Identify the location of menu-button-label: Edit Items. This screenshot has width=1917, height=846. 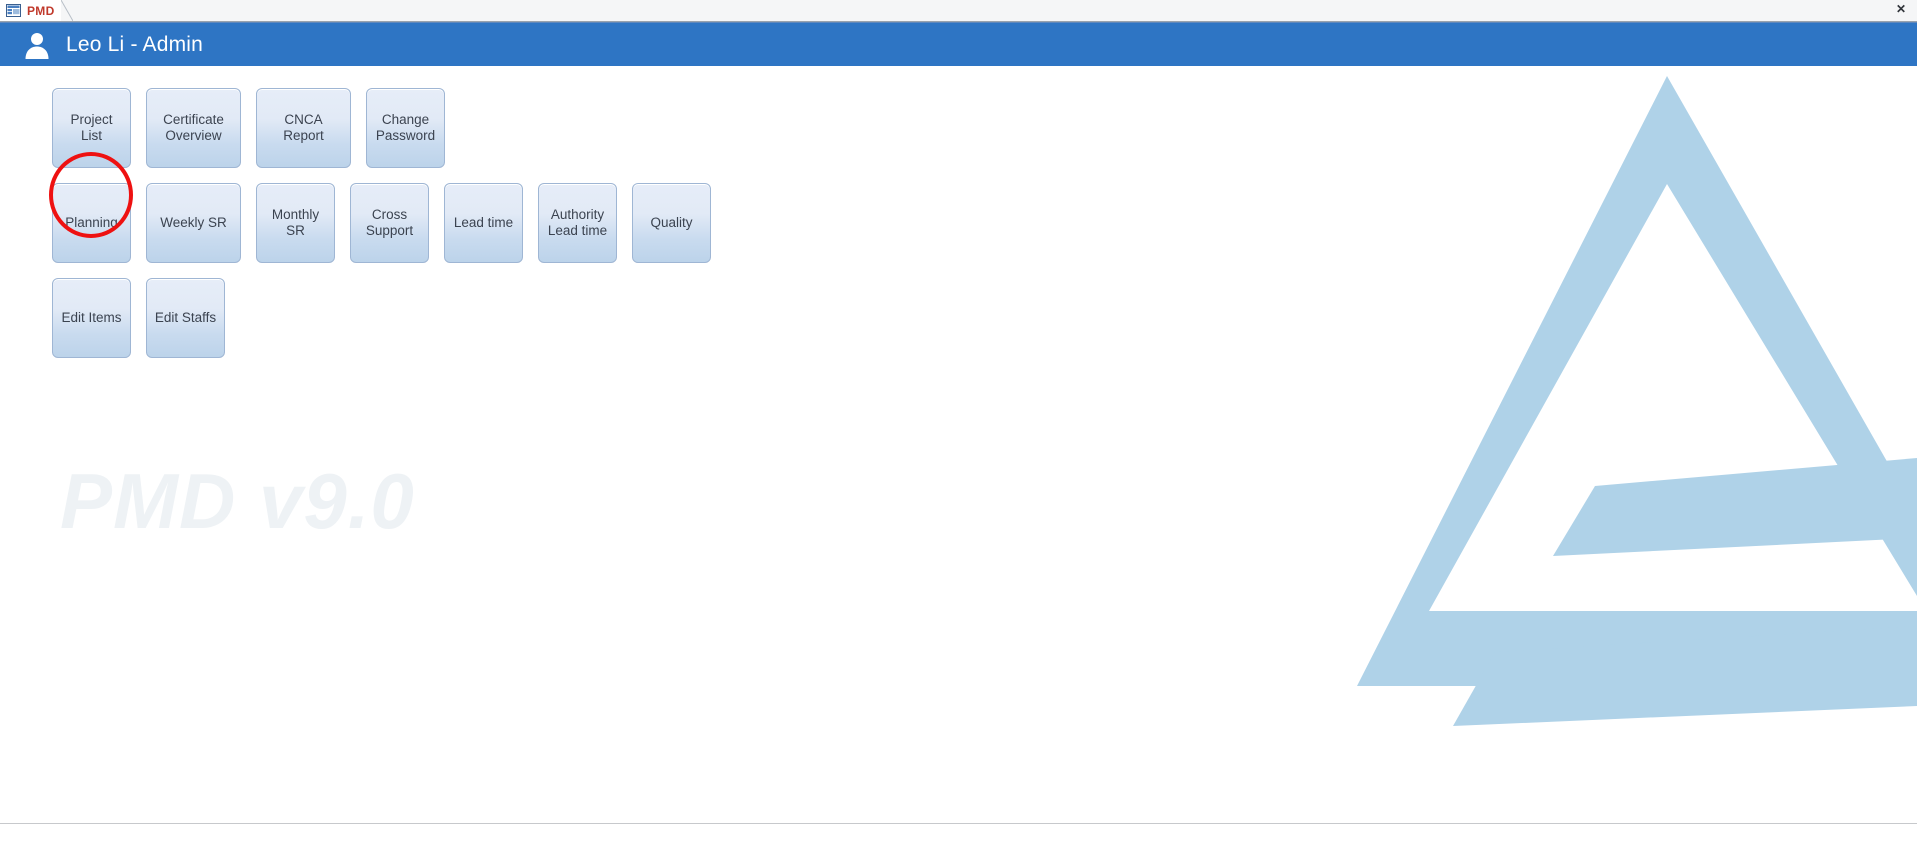
(91, 318).